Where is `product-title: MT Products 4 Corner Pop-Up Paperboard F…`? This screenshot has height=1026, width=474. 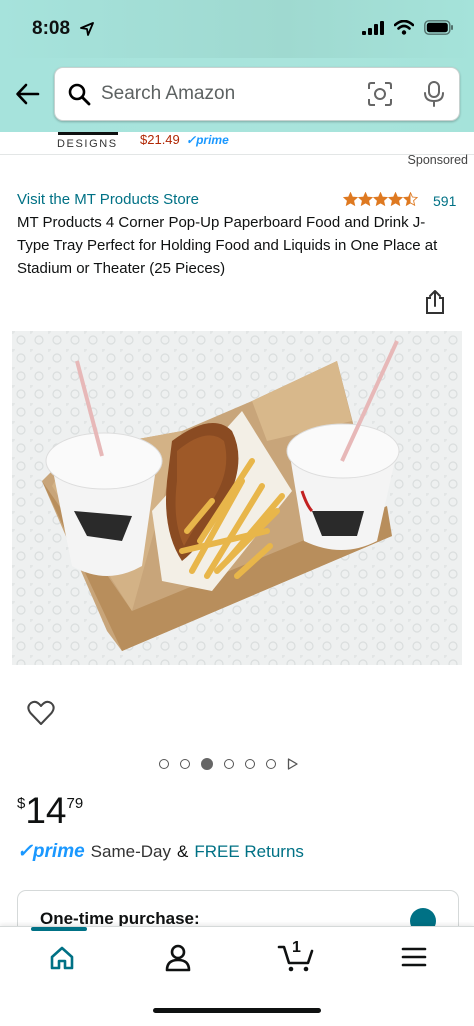
product-title: MT Products 4 Corner Pop-Up Paperboard F… is located at coordinates (227, 245).